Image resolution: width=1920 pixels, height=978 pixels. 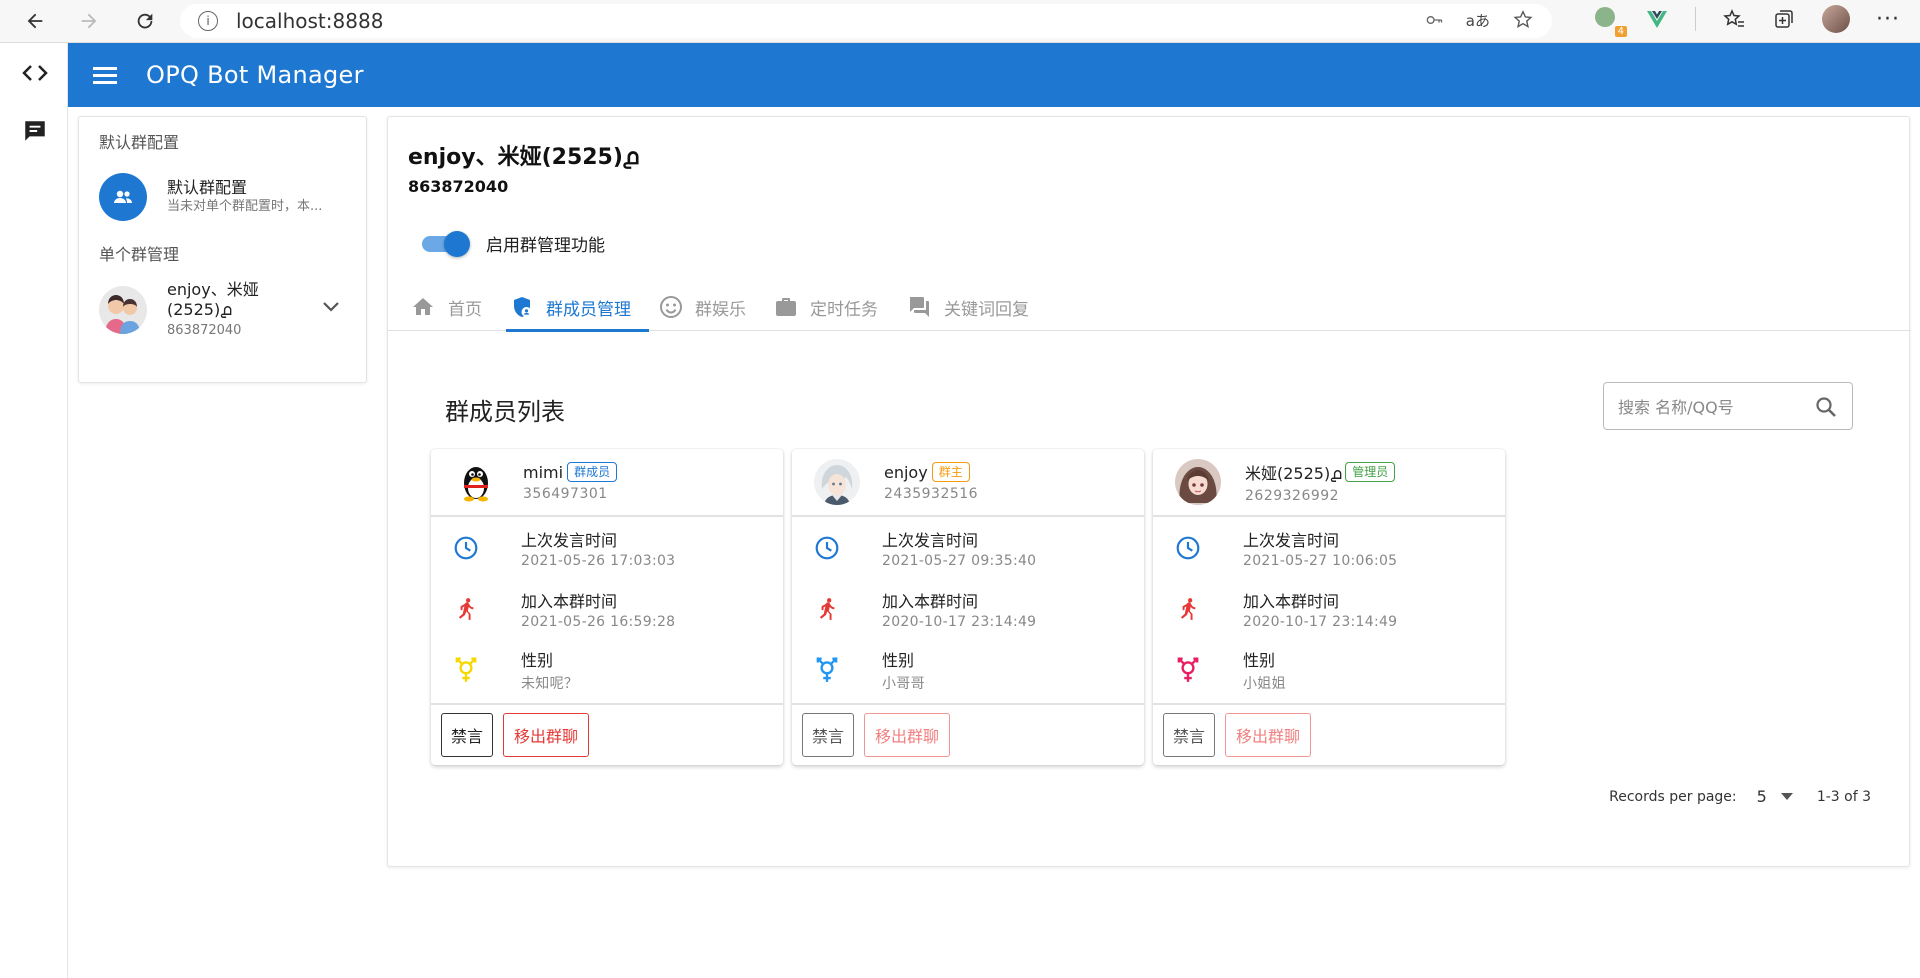 I want to click on toolbar-divider, so click(x=1696, y=19).